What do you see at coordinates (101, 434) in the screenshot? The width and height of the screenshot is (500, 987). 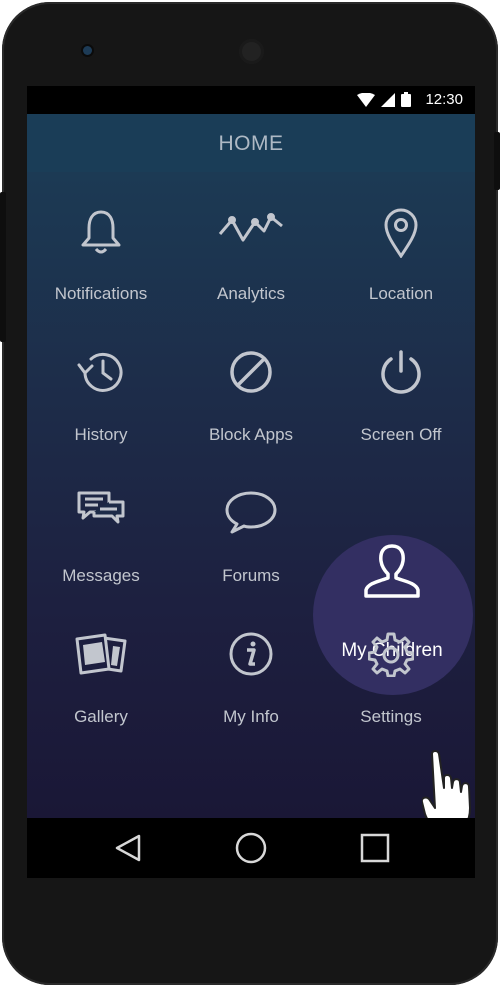 I see `menu-item-label: History` at bounding box center [101, 434].